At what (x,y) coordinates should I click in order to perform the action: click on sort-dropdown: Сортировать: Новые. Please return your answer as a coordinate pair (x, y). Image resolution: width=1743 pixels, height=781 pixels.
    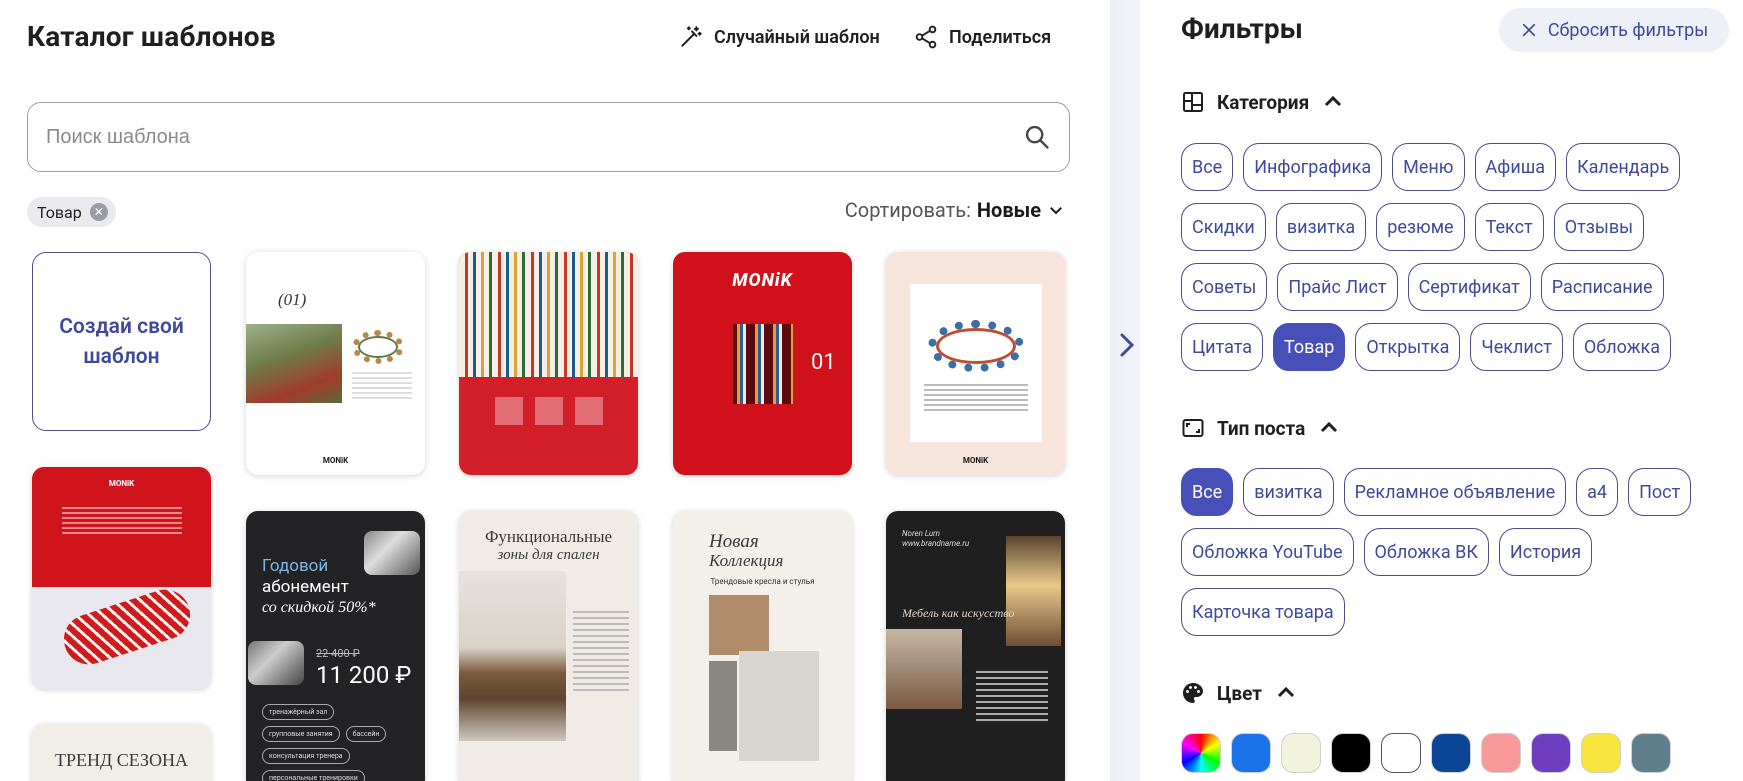
    Looking at the image, I should click on (955, 210).